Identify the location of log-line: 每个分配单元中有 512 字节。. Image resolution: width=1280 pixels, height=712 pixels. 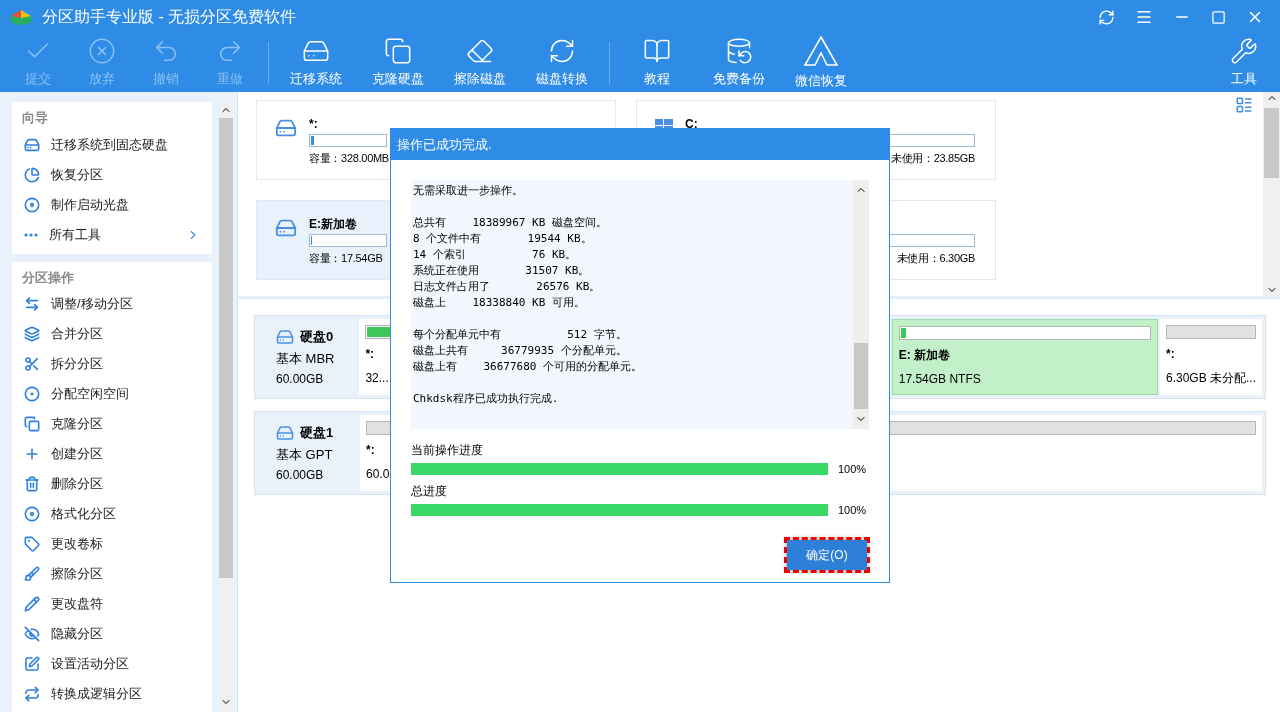
(520, 335).